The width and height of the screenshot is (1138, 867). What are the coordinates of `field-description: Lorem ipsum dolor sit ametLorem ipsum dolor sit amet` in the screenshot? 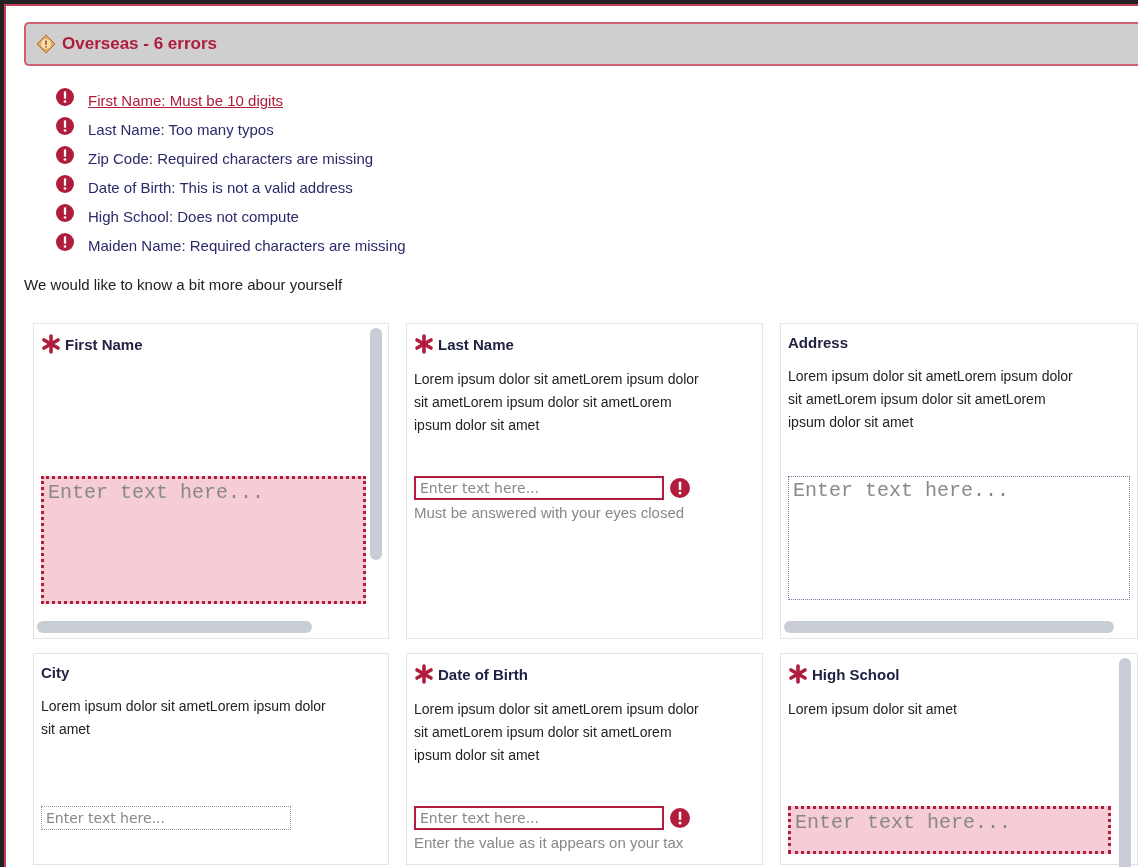 It's located at (184, 718).